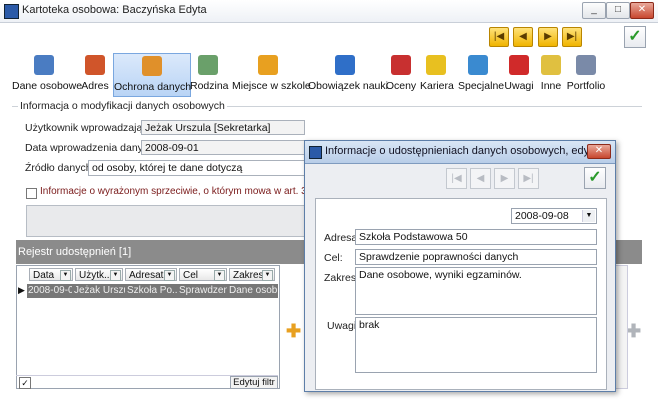  Describe the element at coordinates (153, 87) in the screenshot. I see `toolbar-label: Ochrona danych` at that location.